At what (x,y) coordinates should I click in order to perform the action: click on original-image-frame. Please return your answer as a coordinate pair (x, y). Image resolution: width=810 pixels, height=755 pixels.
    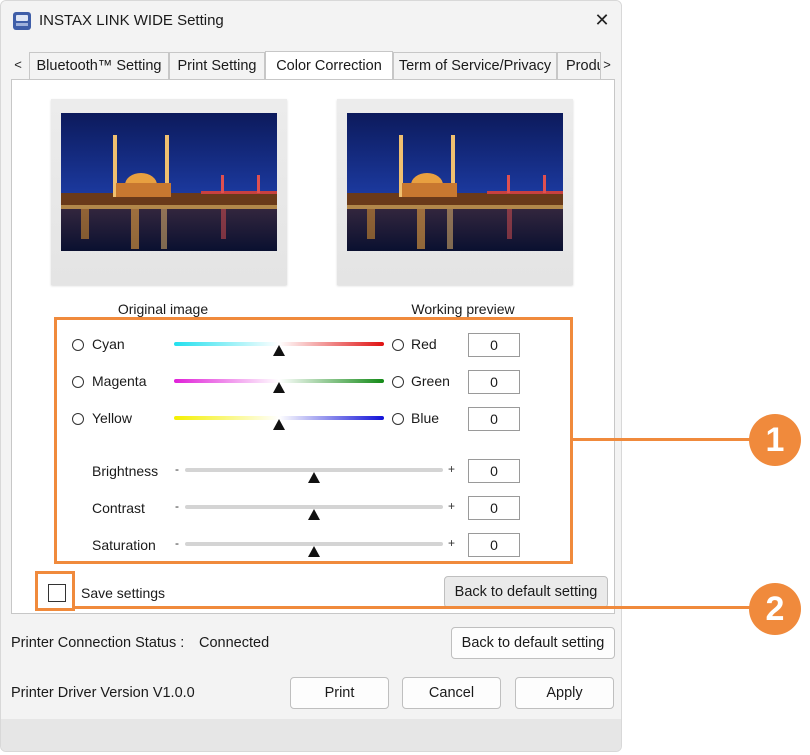
    Looking at the image, I should click on (169, 192).